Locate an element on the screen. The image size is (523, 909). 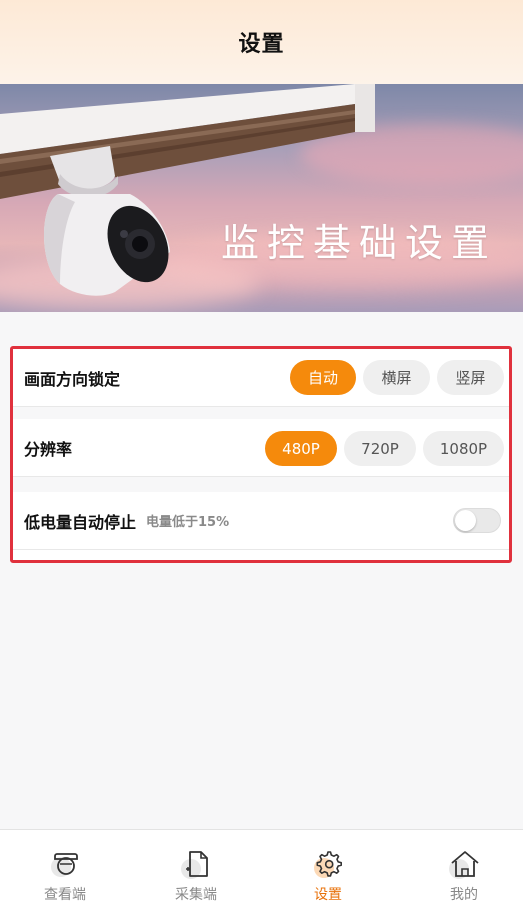
tab-mine-label: 我的 is located at coordinates (464, 895).